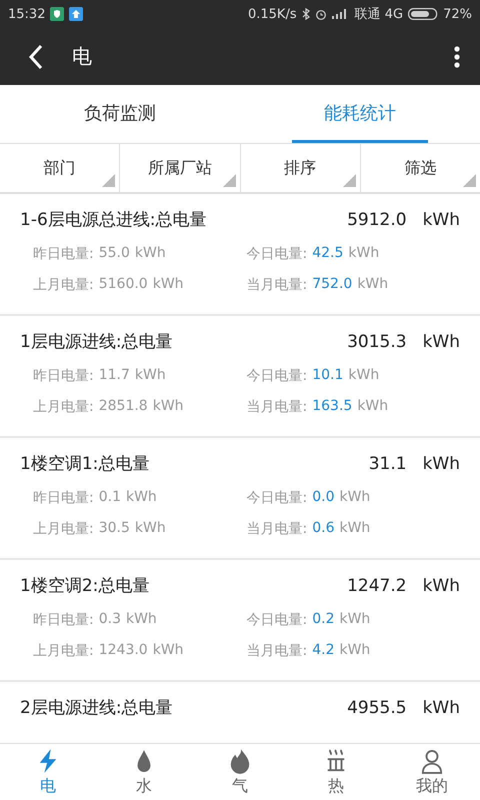 This screenshot has width=480, height=800. I want to click on total-value: 31.1, so click(387, 464).